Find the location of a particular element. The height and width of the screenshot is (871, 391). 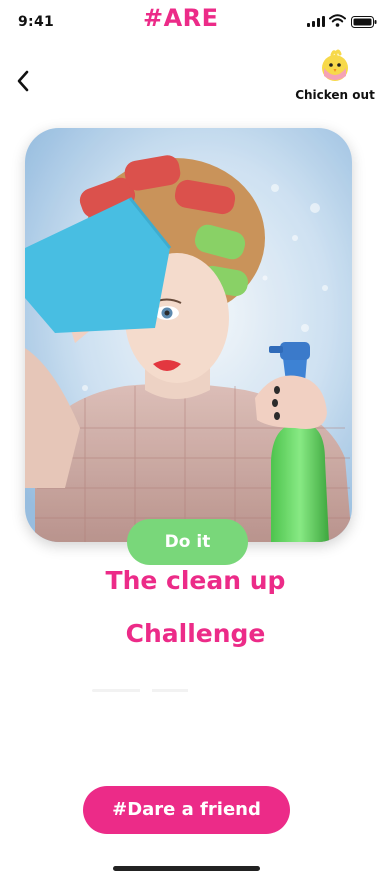

wifi-icon is located at coordinates (337, 20).